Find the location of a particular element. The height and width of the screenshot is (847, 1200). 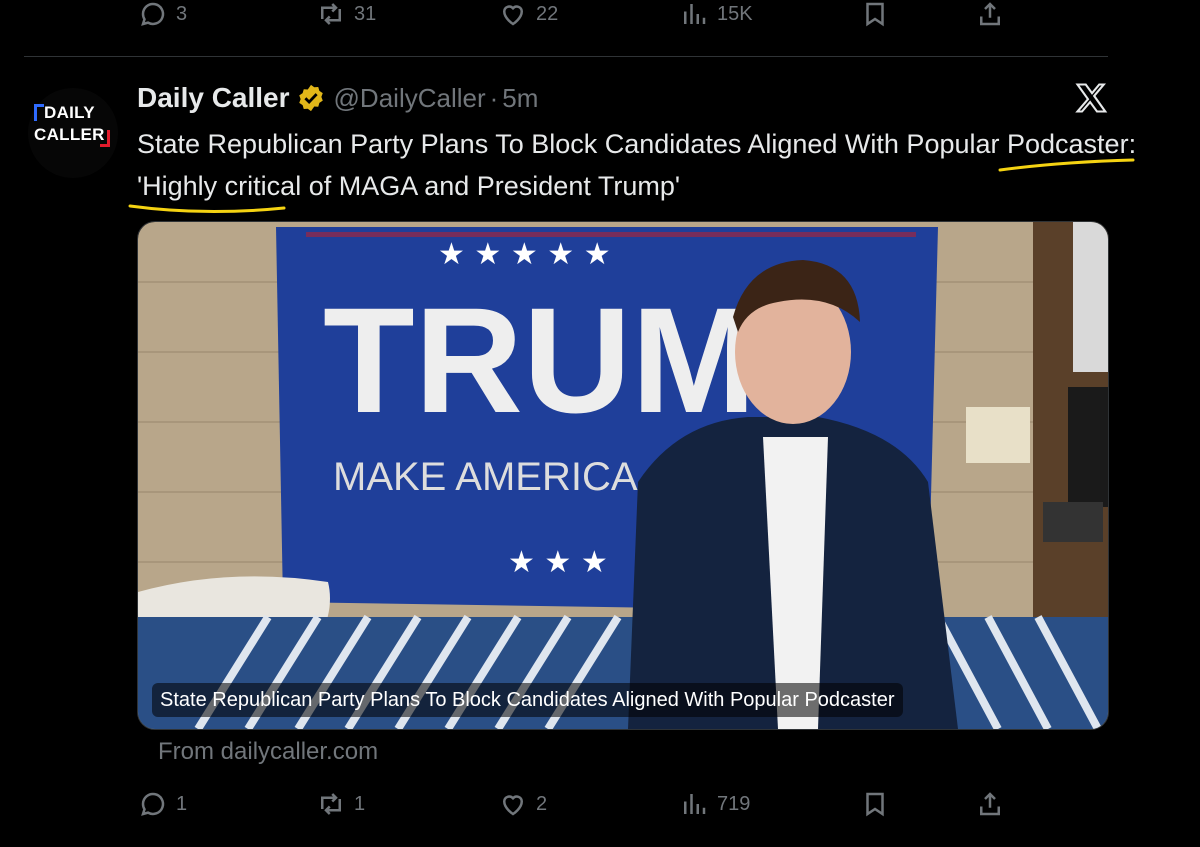

reply-button: 1 is located at coordinates (162, 804).